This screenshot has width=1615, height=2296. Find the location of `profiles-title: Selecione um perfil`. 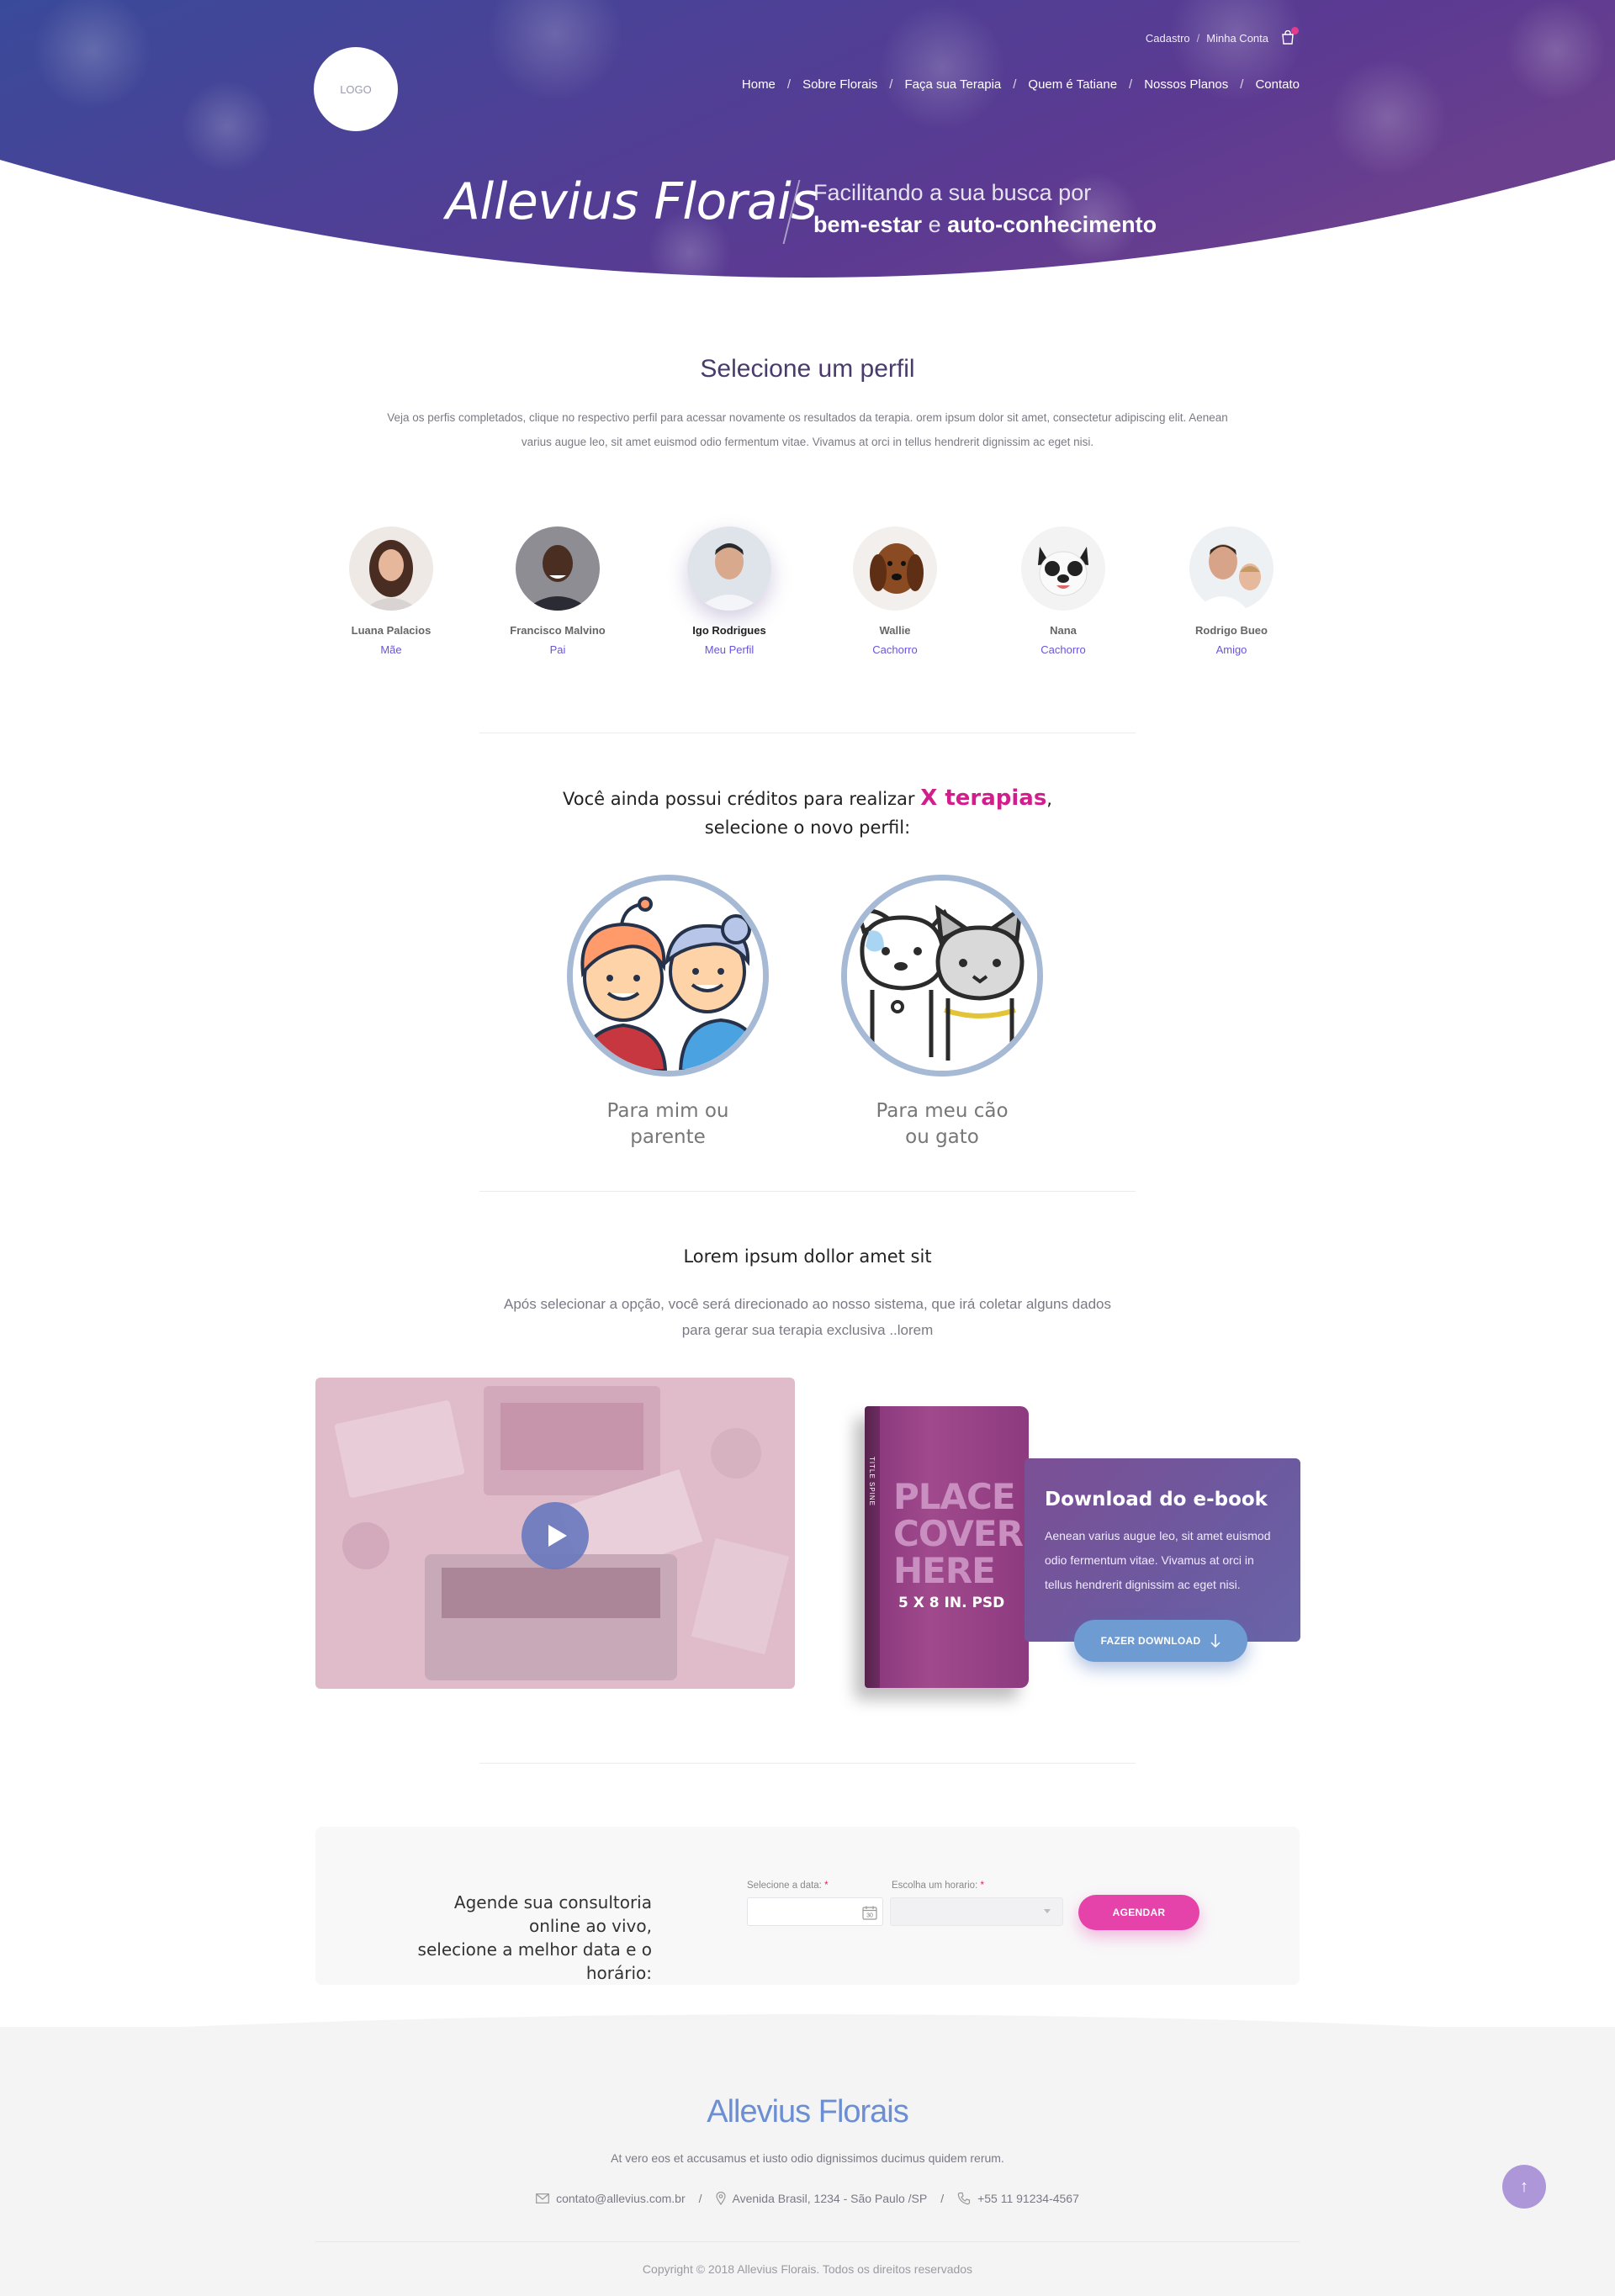

profiles-title: Selecione um perfil is located at coordinates (807, 369).